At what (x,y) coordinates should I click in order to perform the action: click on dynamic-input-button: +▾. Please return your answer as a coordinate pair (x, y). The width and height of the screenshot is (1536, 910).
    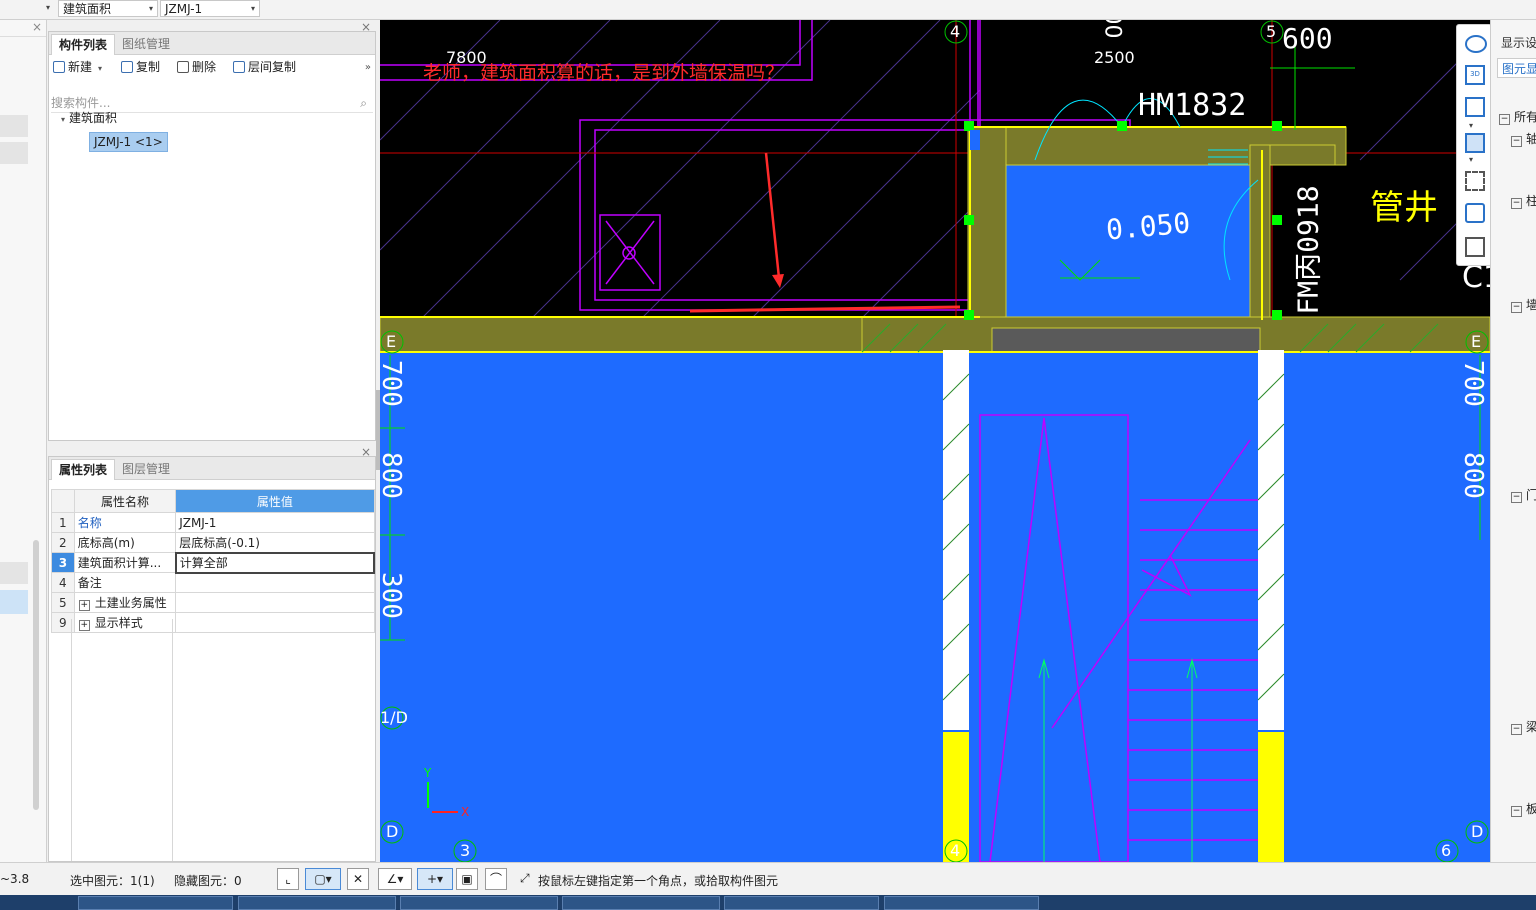
    Looking at the image, I should click on (435, 879).